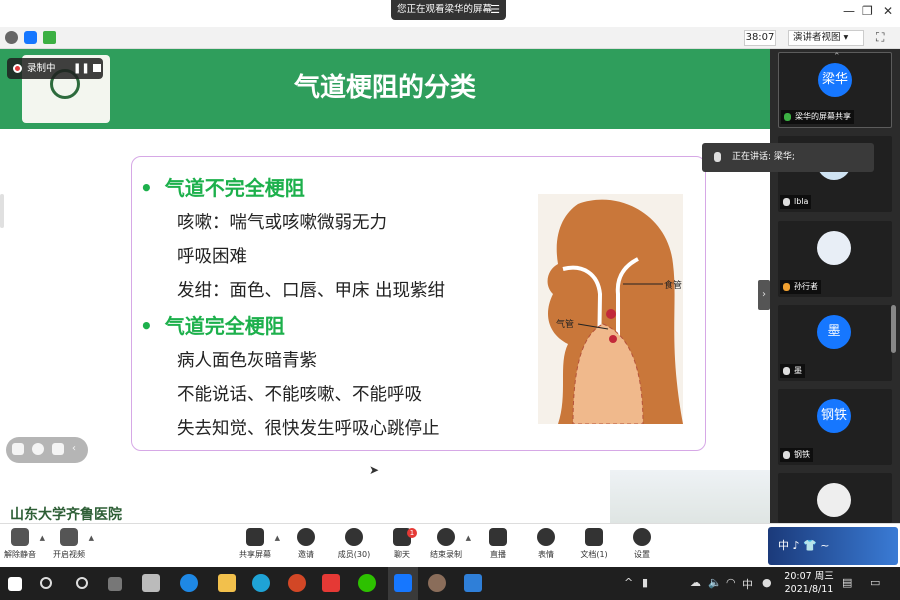 This screenshot has width=900, height=600. What do you see at coordinates (255, 537) in the screenshot?
I see `share-screen-icon` at bounding box center [255, 537].